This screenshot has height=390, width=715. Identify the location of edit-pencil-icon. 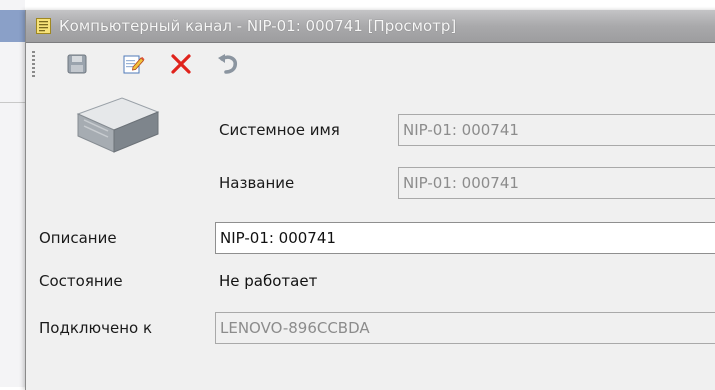
(134, 64).